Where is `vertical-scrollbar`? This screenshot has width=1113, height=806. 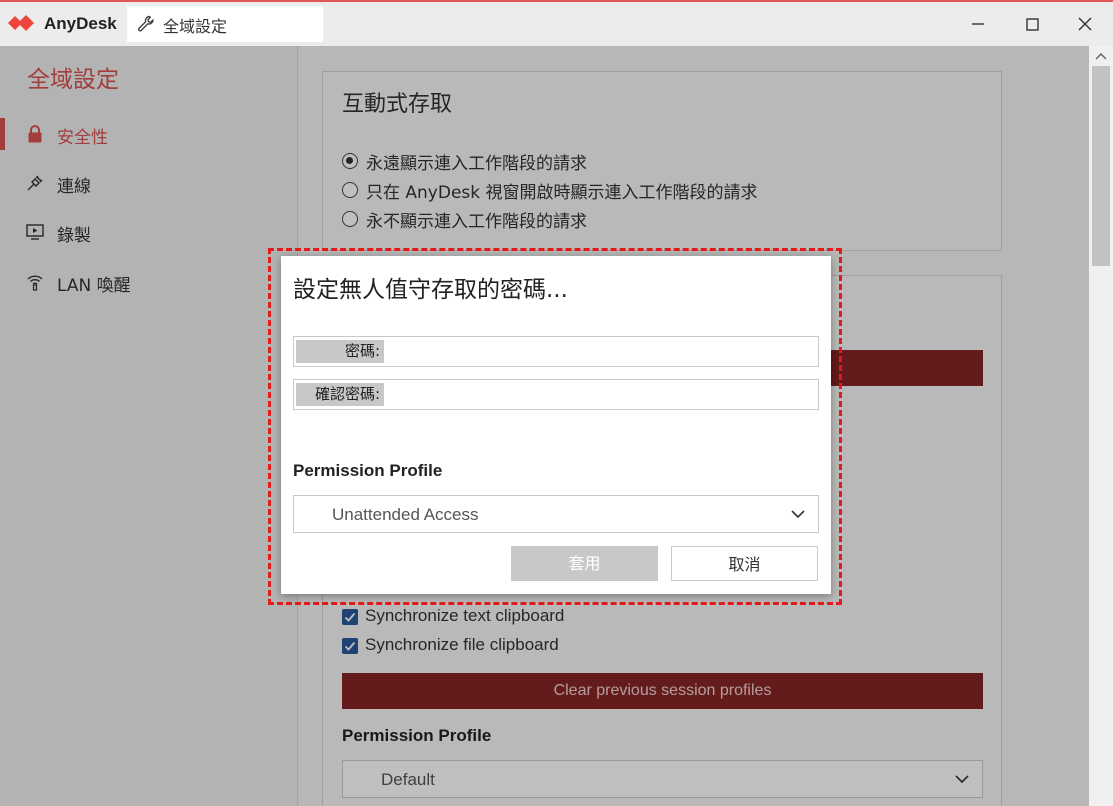 vertical-scrollbar is located at coordinates (1101, 426).